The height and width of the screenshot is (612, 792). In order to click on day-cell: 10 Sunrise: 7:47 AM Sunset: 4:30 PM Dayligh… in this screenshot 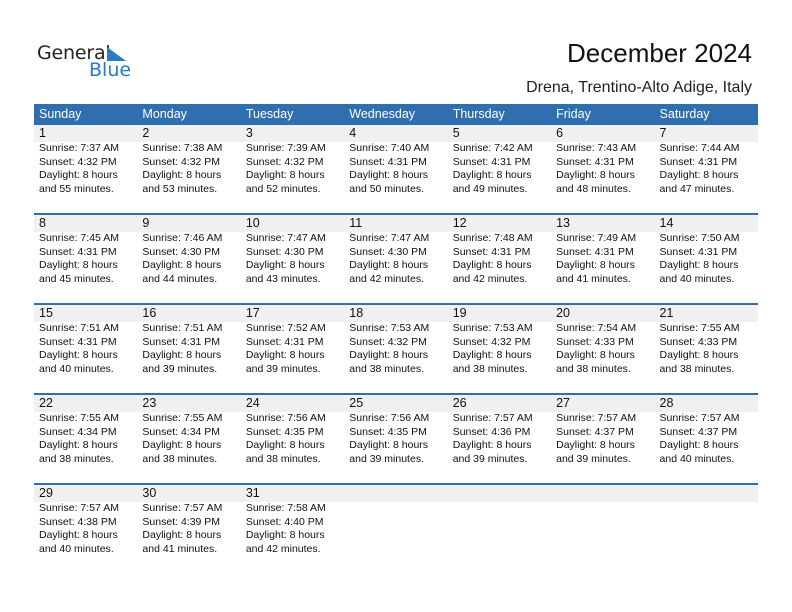, I will do `click(292, 250)`.